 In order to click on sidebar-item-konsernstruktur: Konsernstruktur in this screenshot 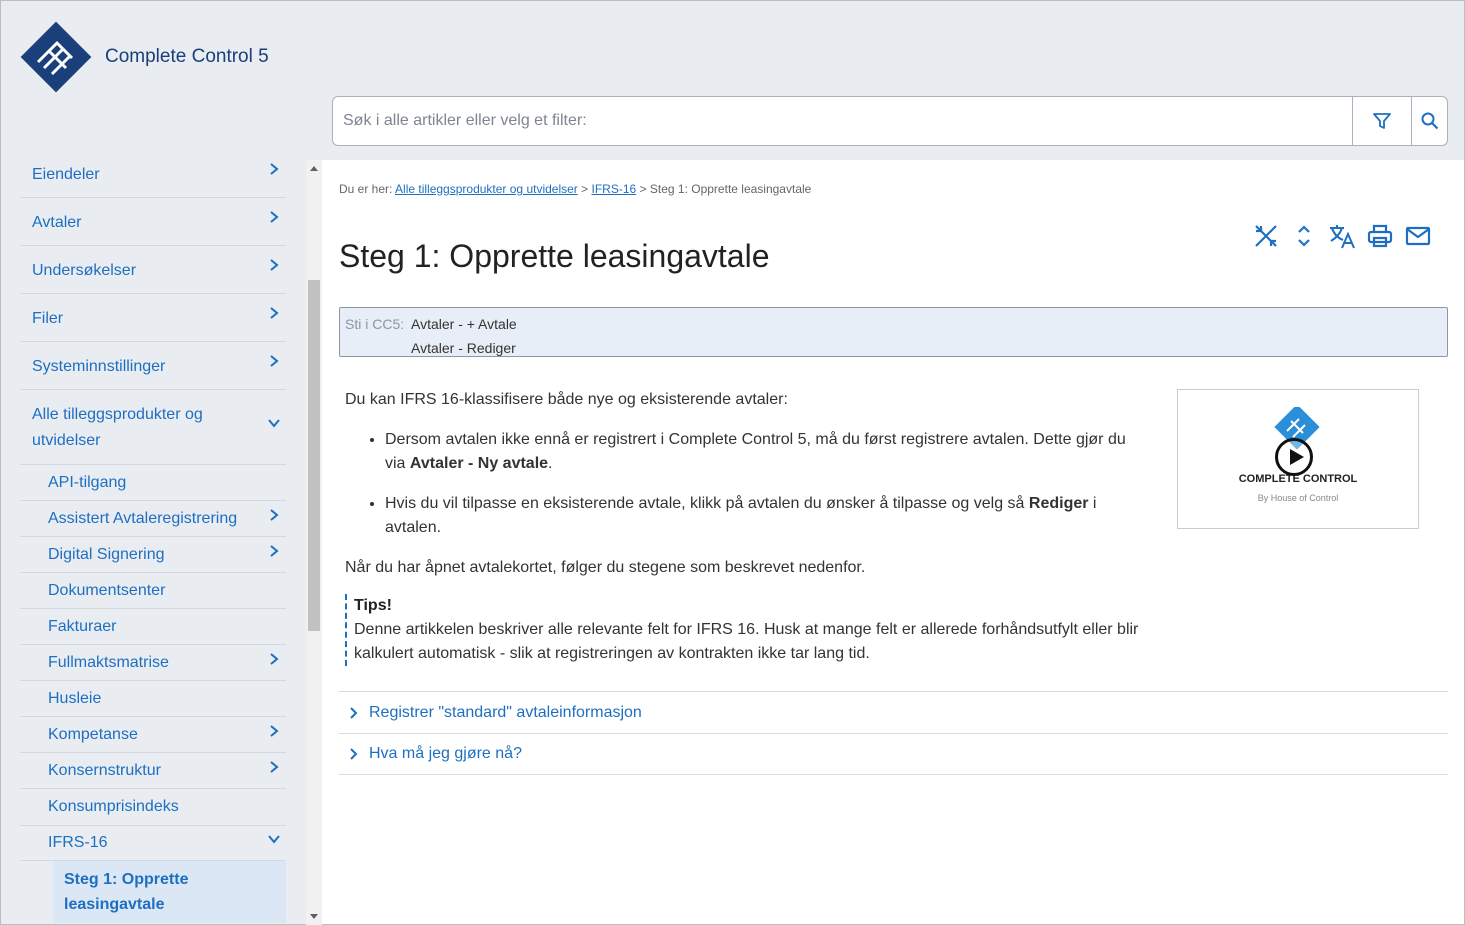, I will do `click(153, 771)`.